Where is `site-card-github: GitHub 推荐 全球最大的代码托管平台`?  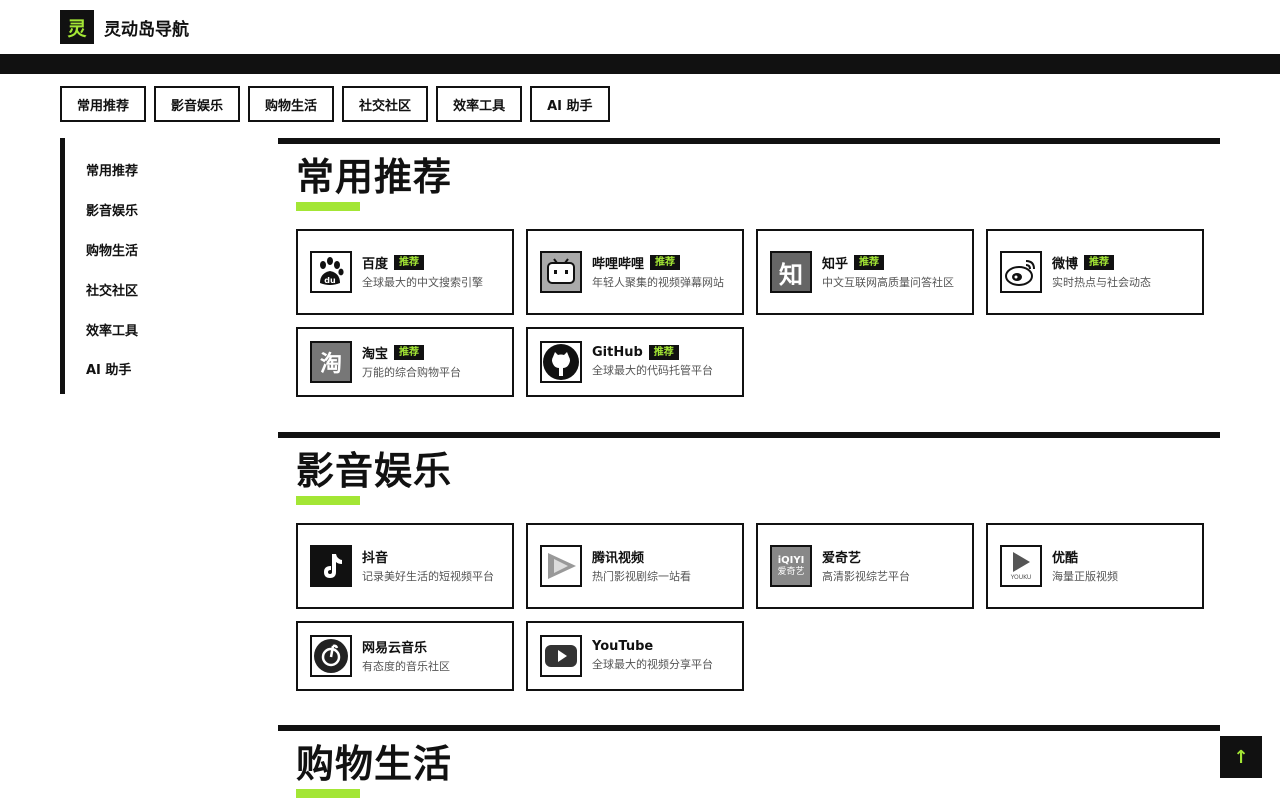 site-card-github: GitHub 推荐 全球最大的代码托管平台 is located at coordinates (635, 362).